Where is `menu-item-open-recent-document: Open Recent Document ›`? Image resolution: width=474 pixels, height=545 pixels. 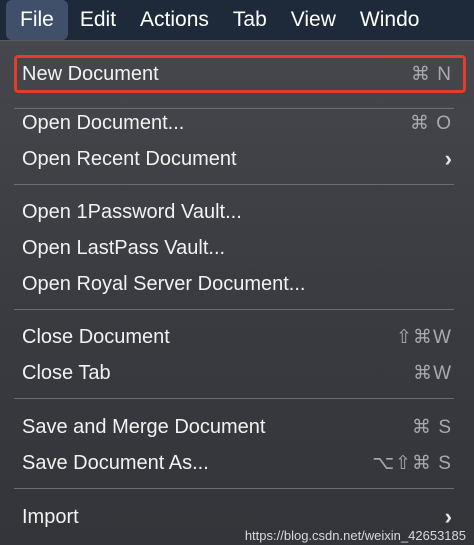
menu-item-open-recent-document: Open Recent Document › is located at coordinates (237, 159).